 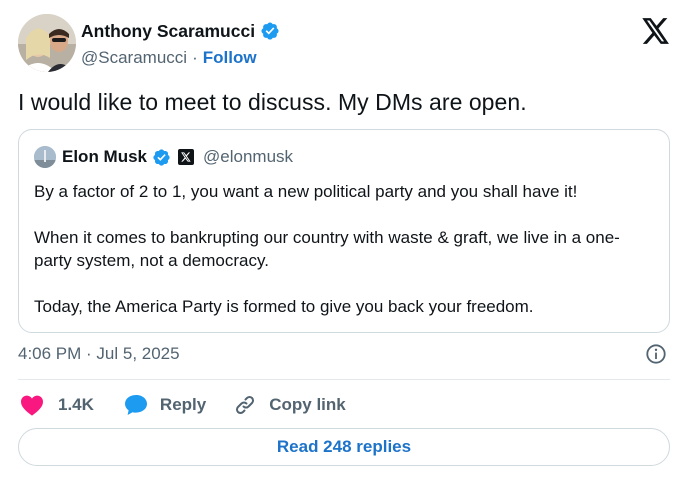 What do you see at coordinates (344, 447) in the screenshot?
I see `read-replies-button: Read 248 replies` at bounding box center [344, 447].